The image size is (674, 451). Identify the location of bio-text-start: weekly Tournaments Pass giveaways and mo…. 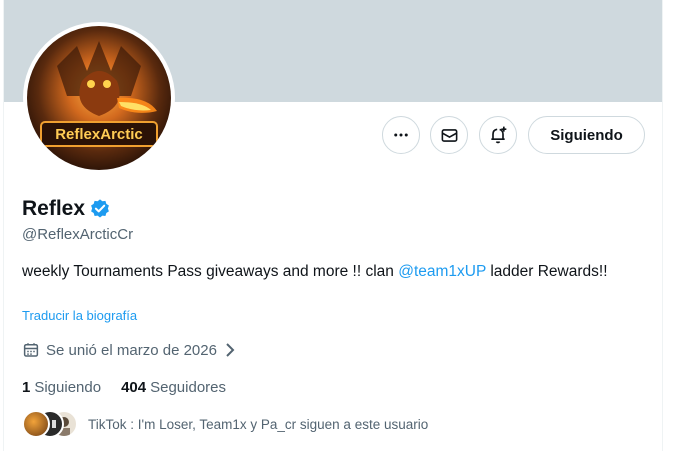
(210, 271).